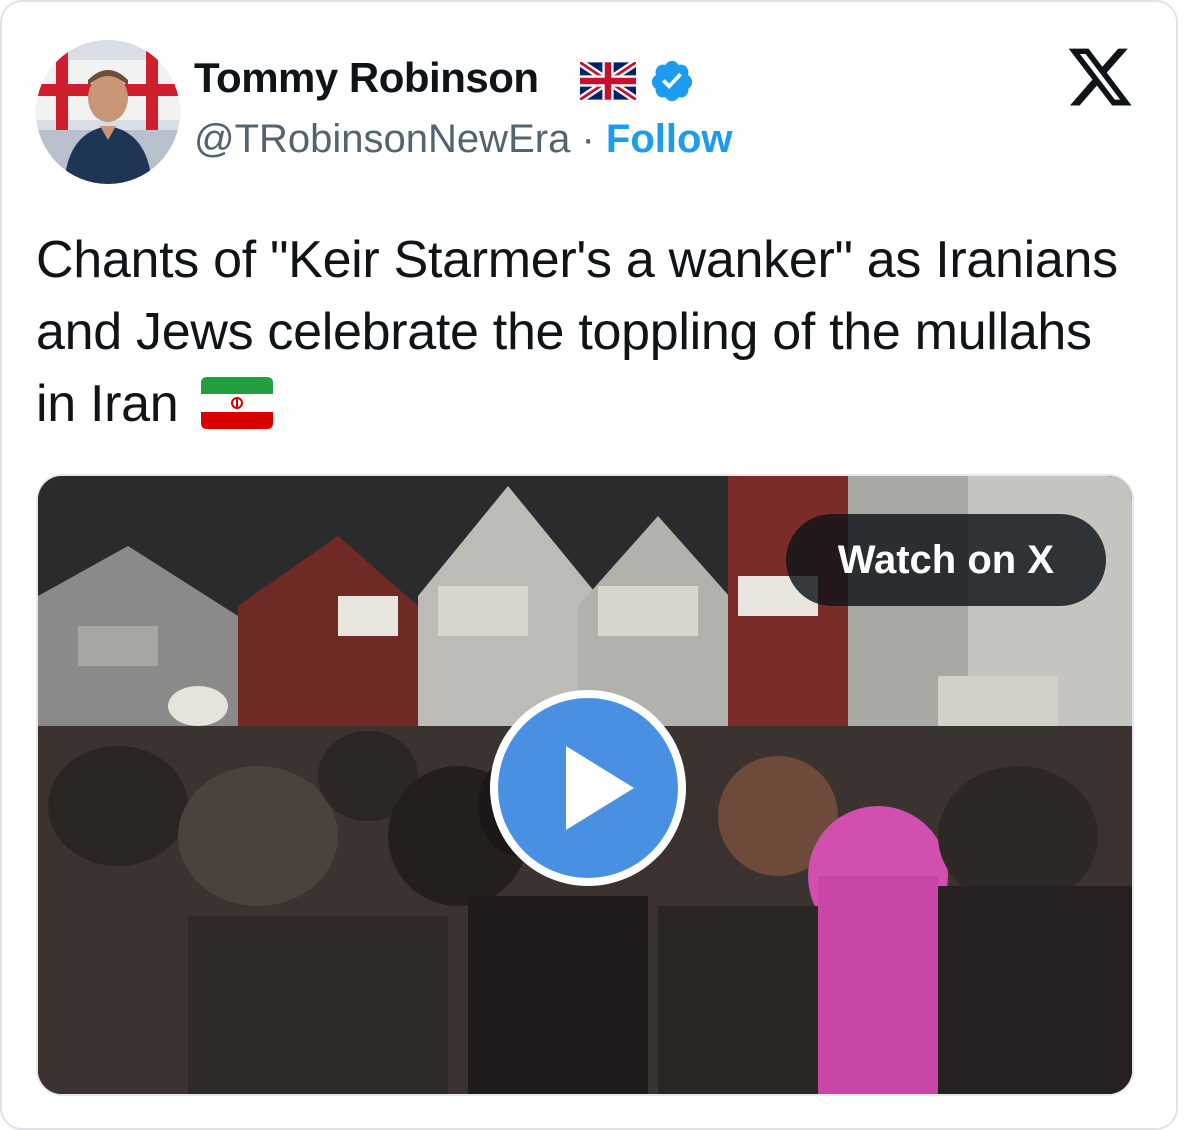 The height and width of the screenshot is (1130, 1189). Describe the element at coordinates (366, 78) in the screenshot. I see `author-name: Tommy Robinson` at that location.